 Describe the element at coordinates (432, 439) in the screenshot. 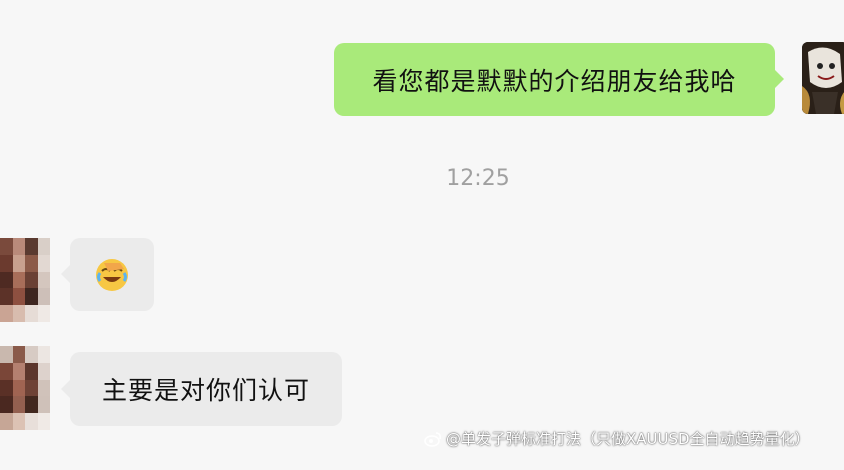

I see `weibo-icon` at that location.